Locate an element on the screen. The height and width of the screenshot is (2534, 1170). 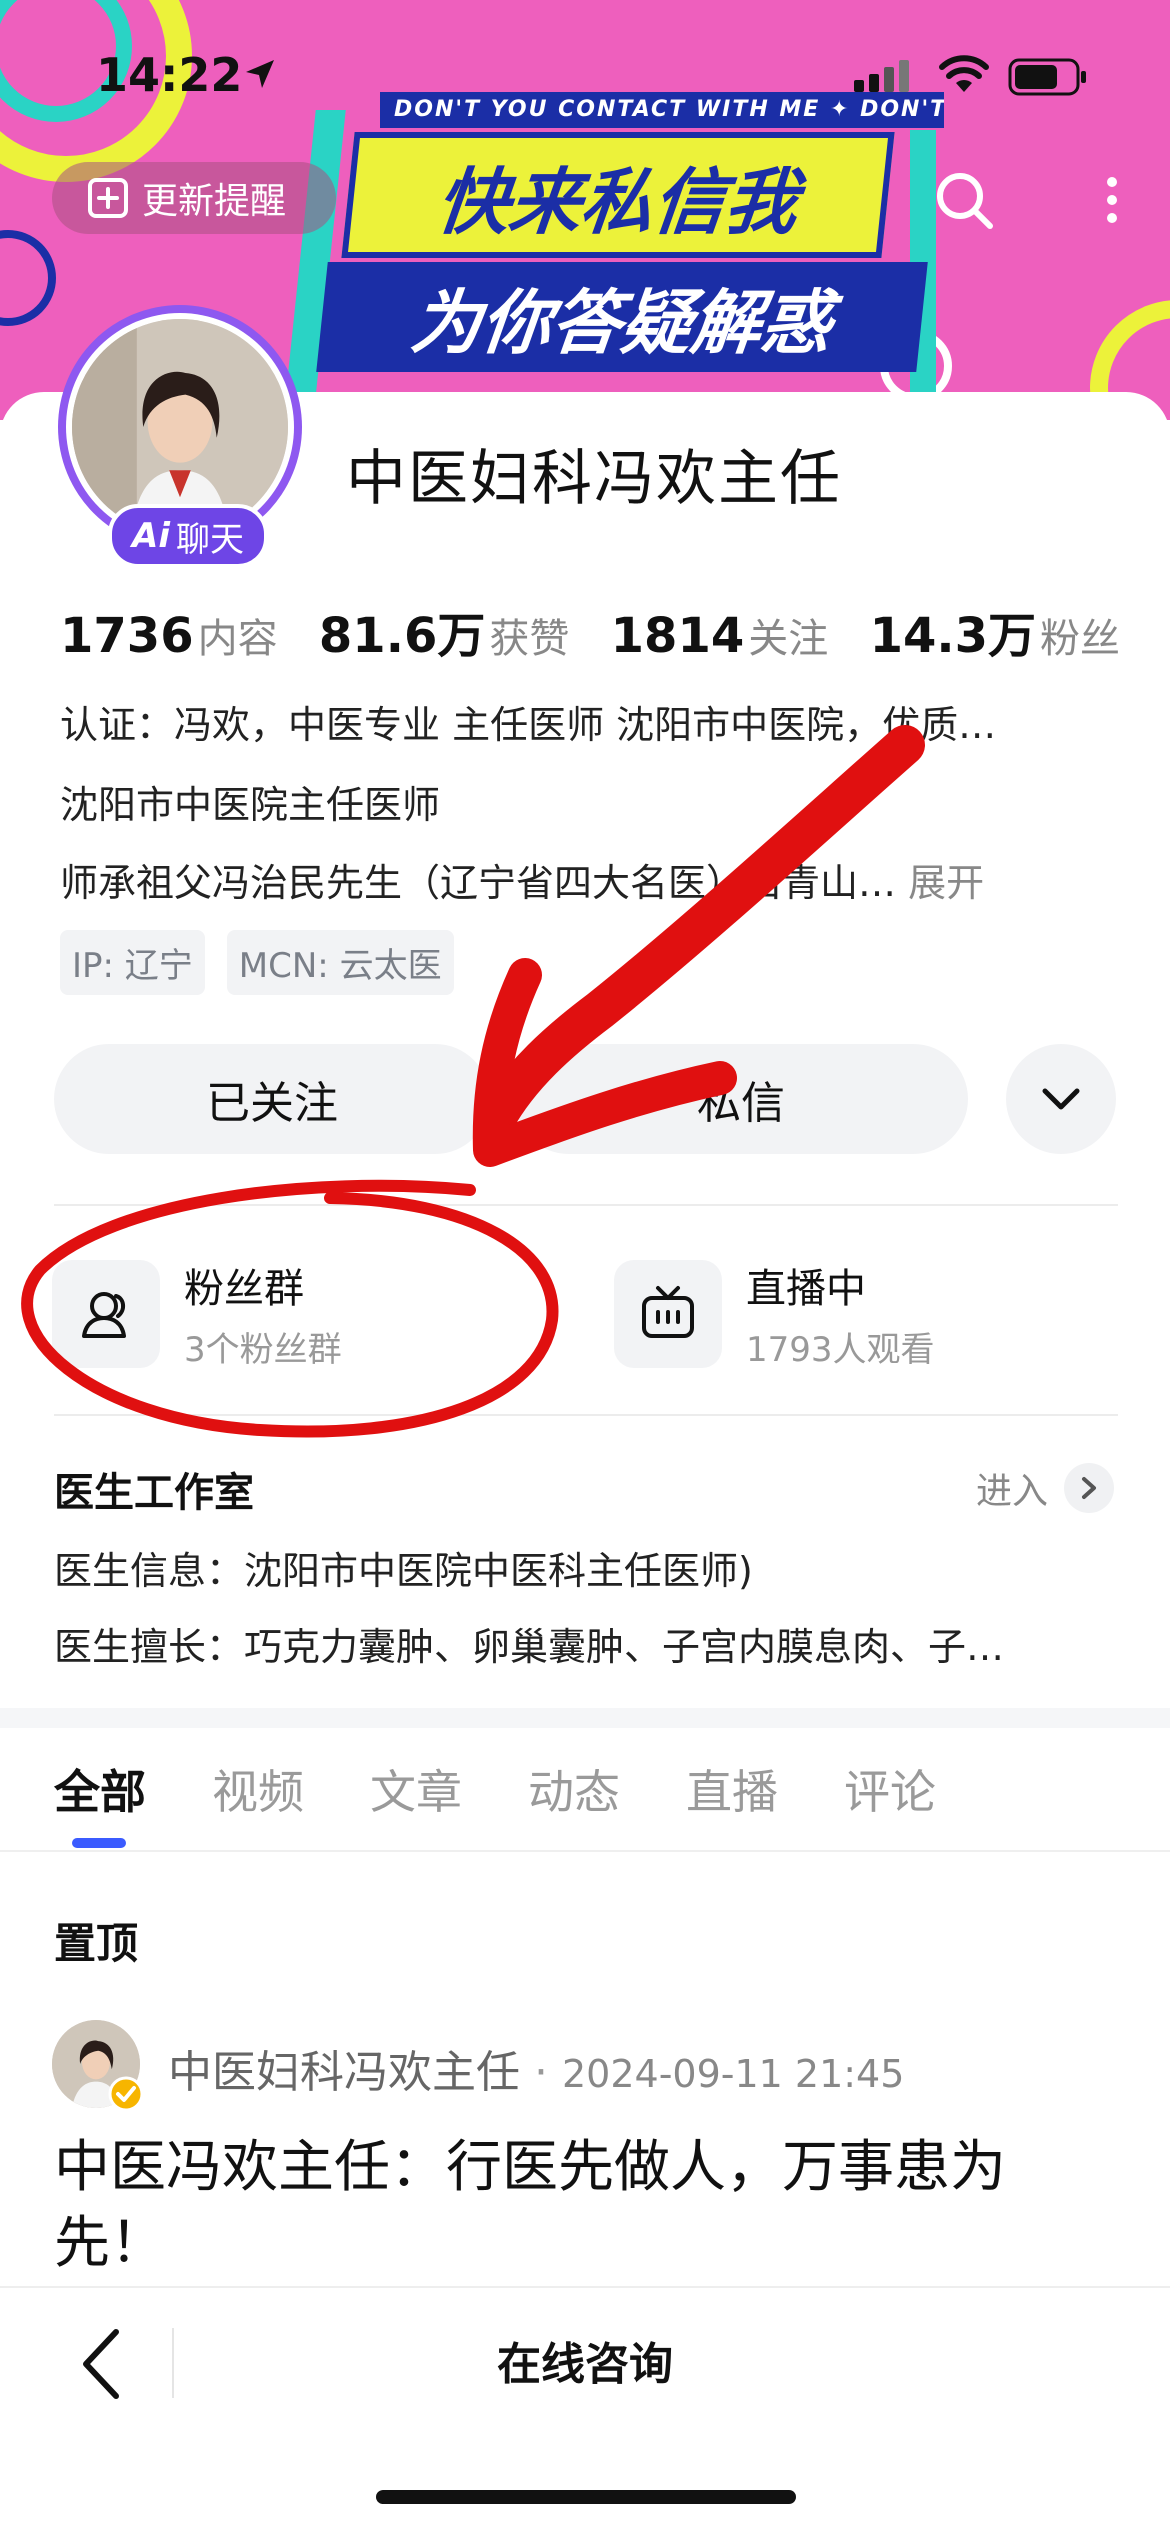
tab-video: 视频 is located at coordinates (258, 1789).